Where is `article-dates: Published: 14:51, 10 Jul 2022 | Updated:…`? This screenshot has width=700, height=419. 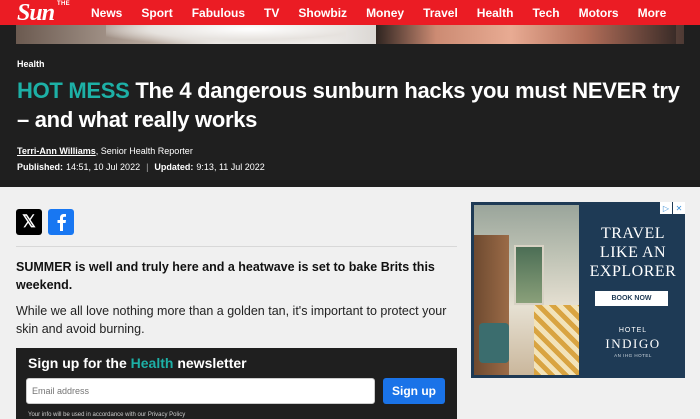
article-dates: Published: 14:51, 10 Jul 2022 | Updated:… is located at coordinates (141, 167).